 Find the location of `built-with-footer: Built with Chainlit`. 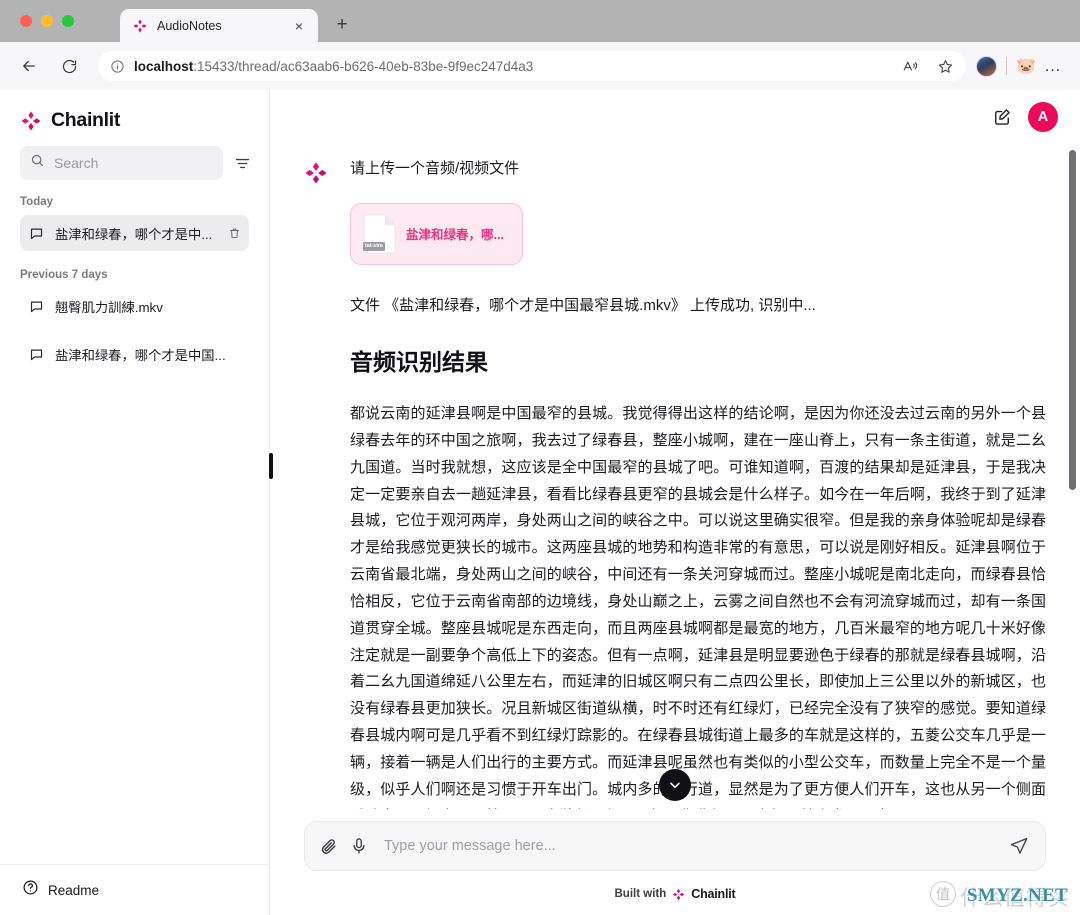

built-with-footer: Built with Chainlit is located at coordinates (675, 893).